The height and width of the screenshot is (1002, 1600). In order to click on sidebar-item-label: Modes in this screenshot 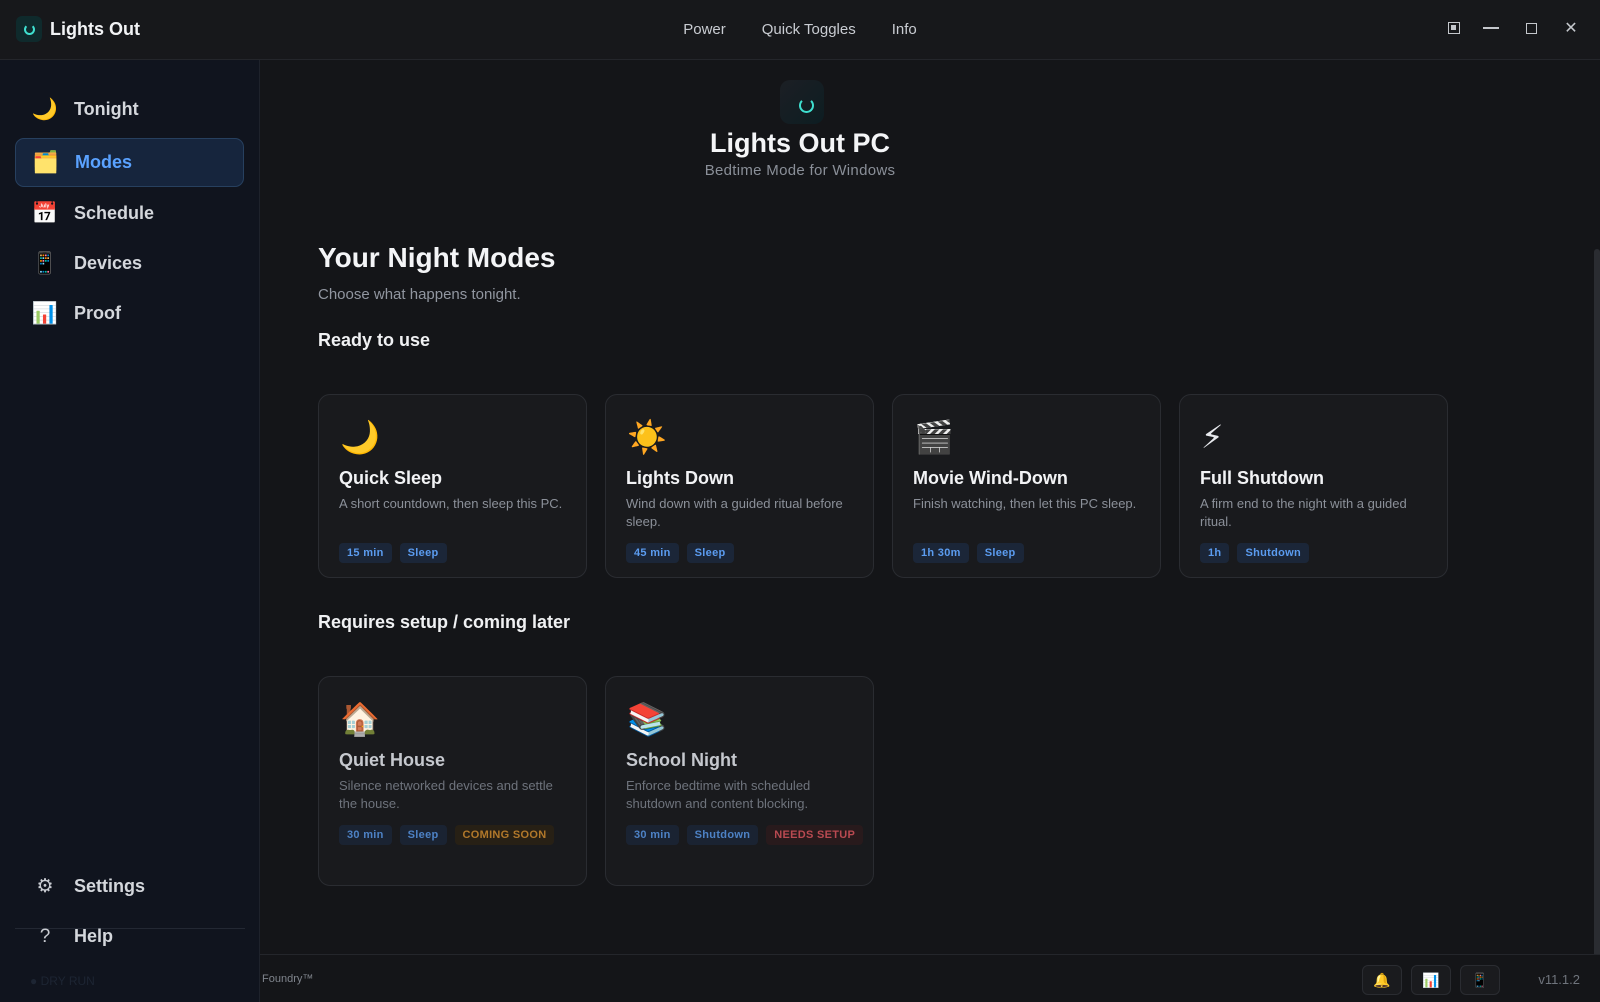, I will do `click(104, 162)`.